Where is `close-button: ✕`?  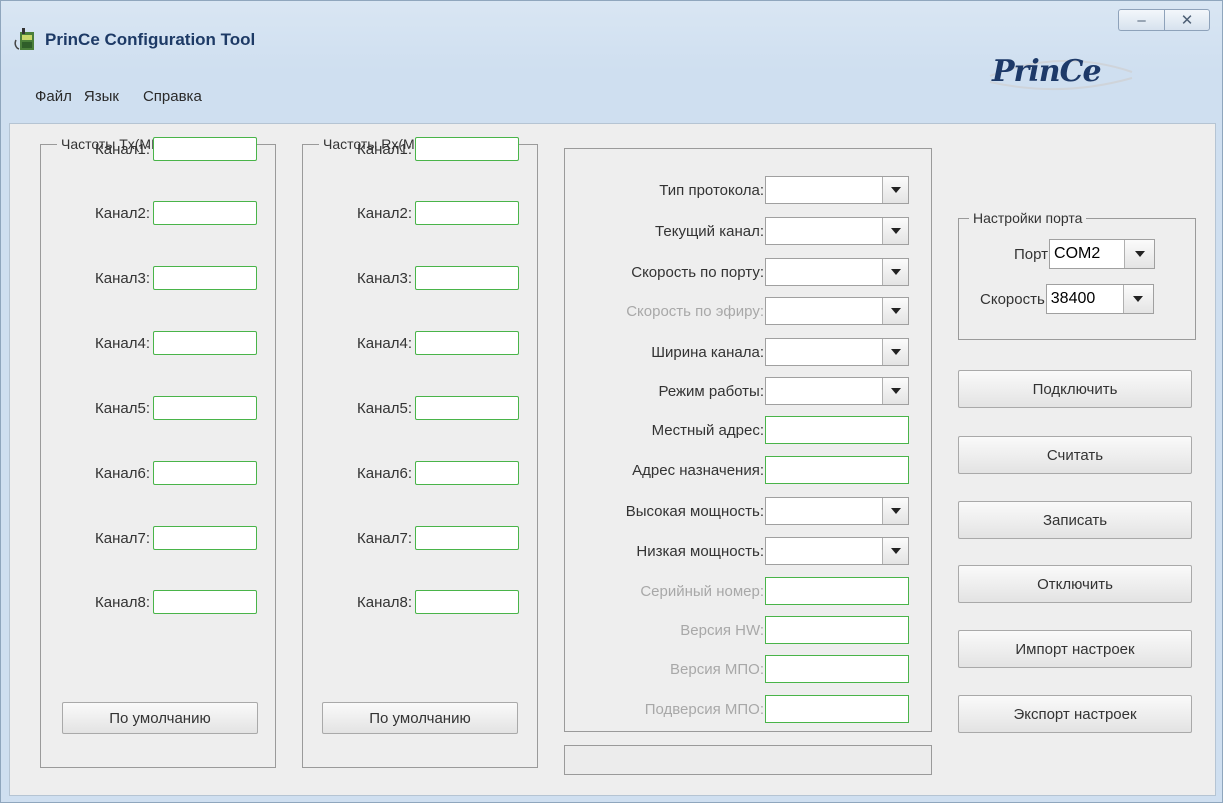
close-button: ✕ is located at coordinates (1187, 20).